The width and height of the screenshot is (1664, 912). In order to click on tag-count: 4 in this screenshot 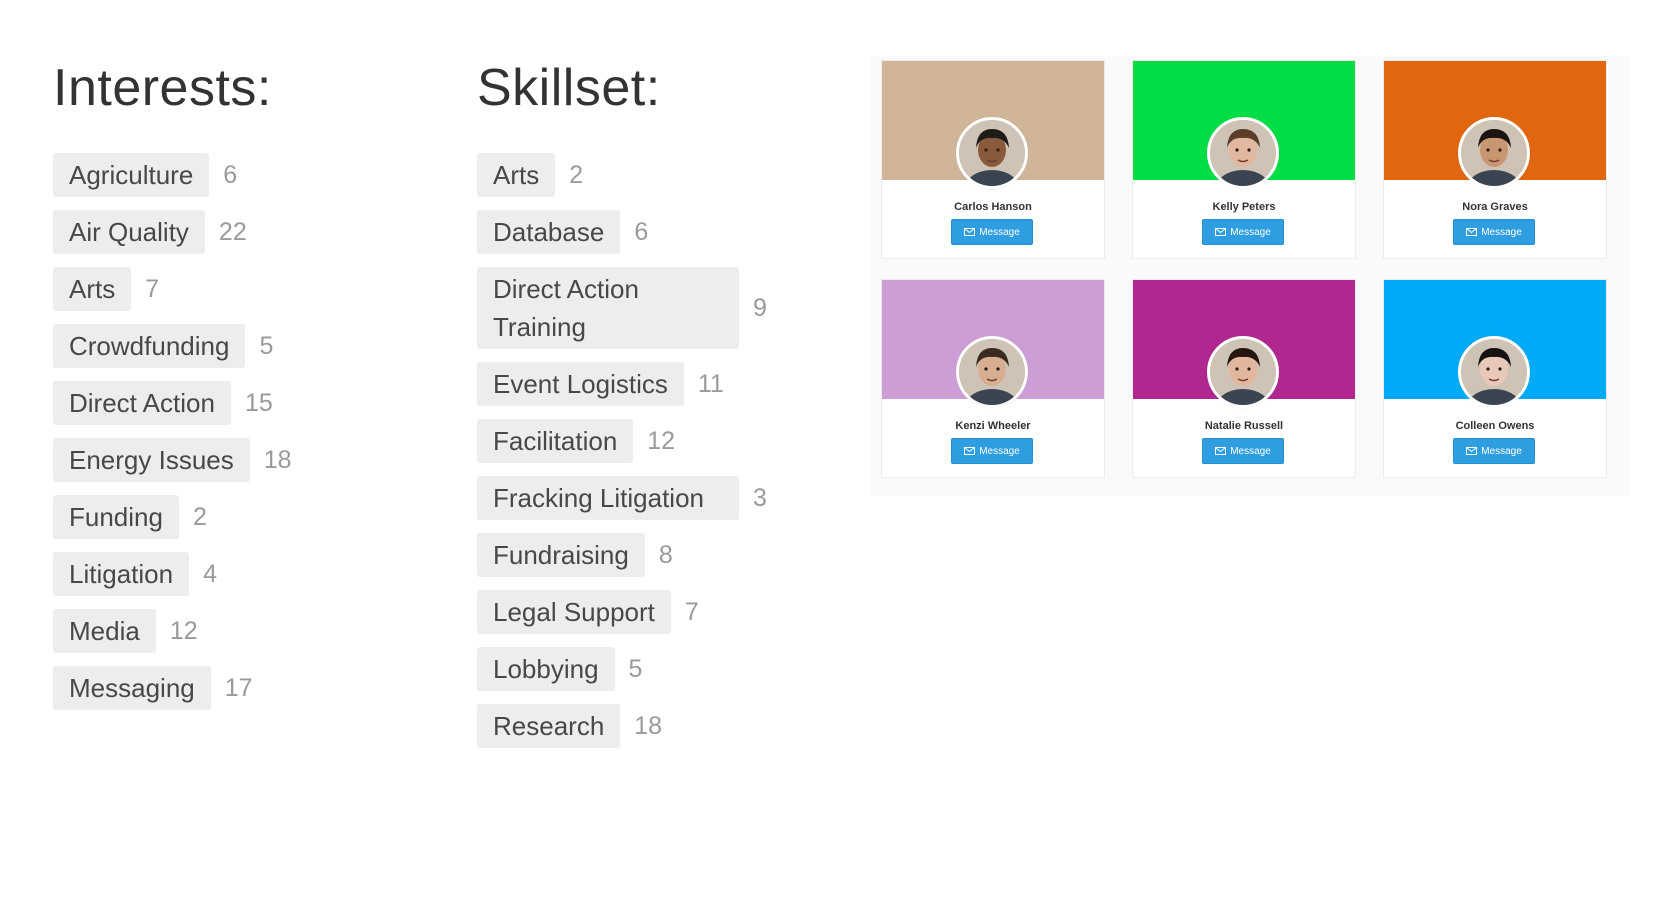, I will do `click(210, 574)`.